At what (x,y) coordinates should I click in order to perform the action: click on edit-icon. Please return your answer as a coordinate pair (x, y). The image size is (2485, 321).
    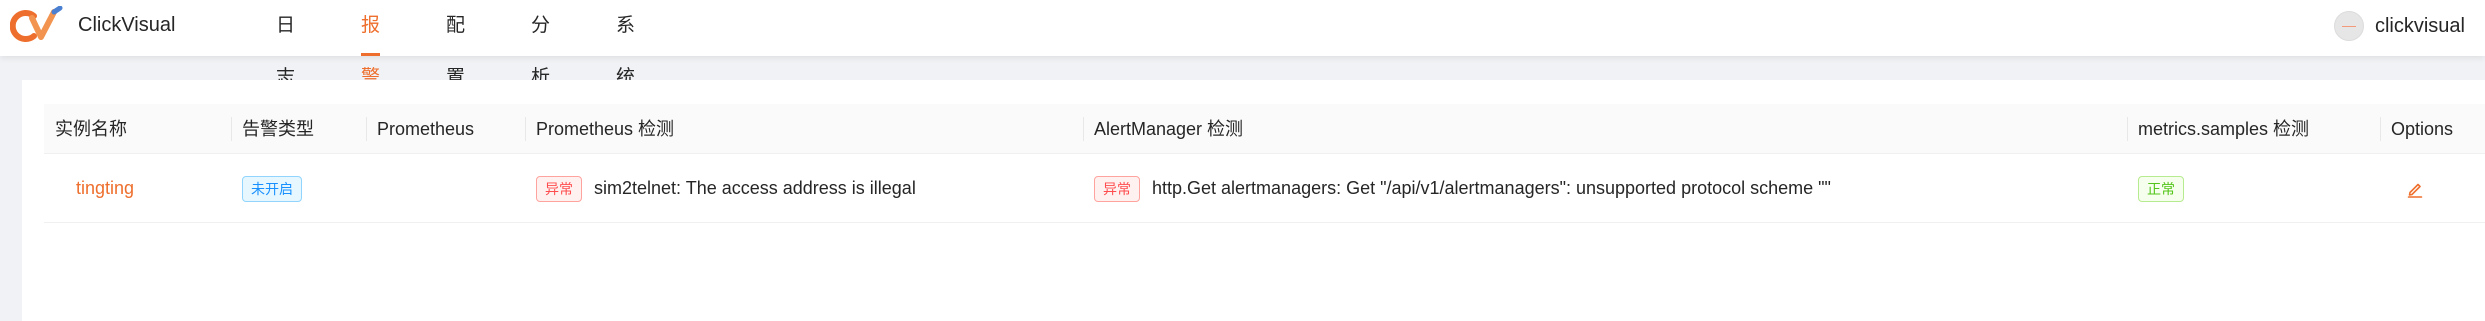
    Looking at the image, I should click on (2415, 190).